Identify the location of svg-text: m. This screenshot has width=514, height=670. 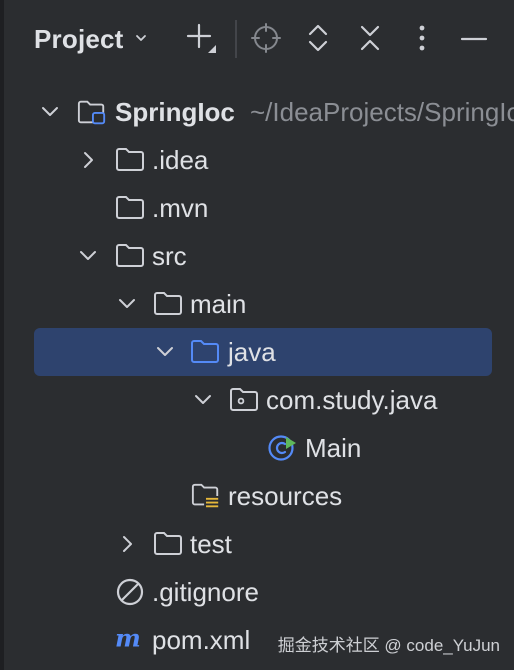
(128, 639).